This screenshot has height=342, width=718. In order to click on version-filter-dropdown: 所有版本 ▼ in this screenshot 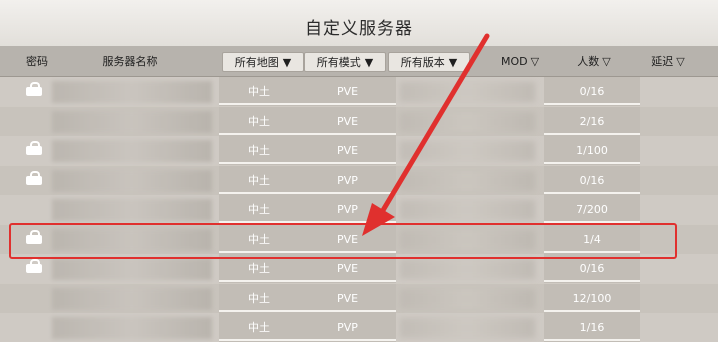, I will do `click(429, 62)`.